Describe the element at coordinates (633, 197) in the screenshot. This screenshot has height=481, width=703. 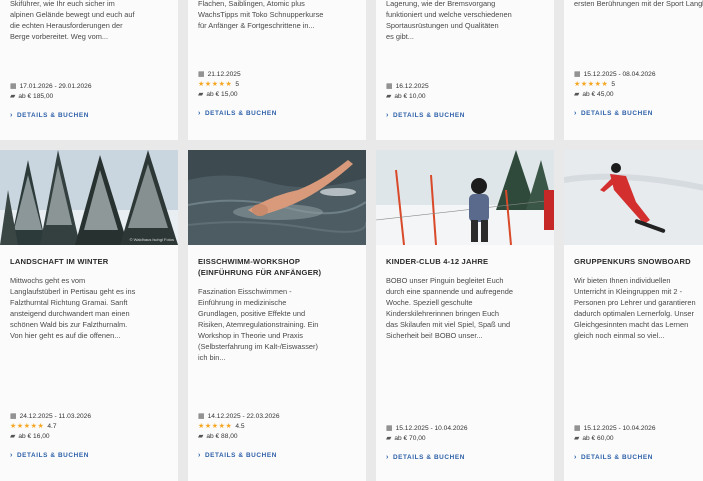
I see `card-image-snowboarder` at that location.